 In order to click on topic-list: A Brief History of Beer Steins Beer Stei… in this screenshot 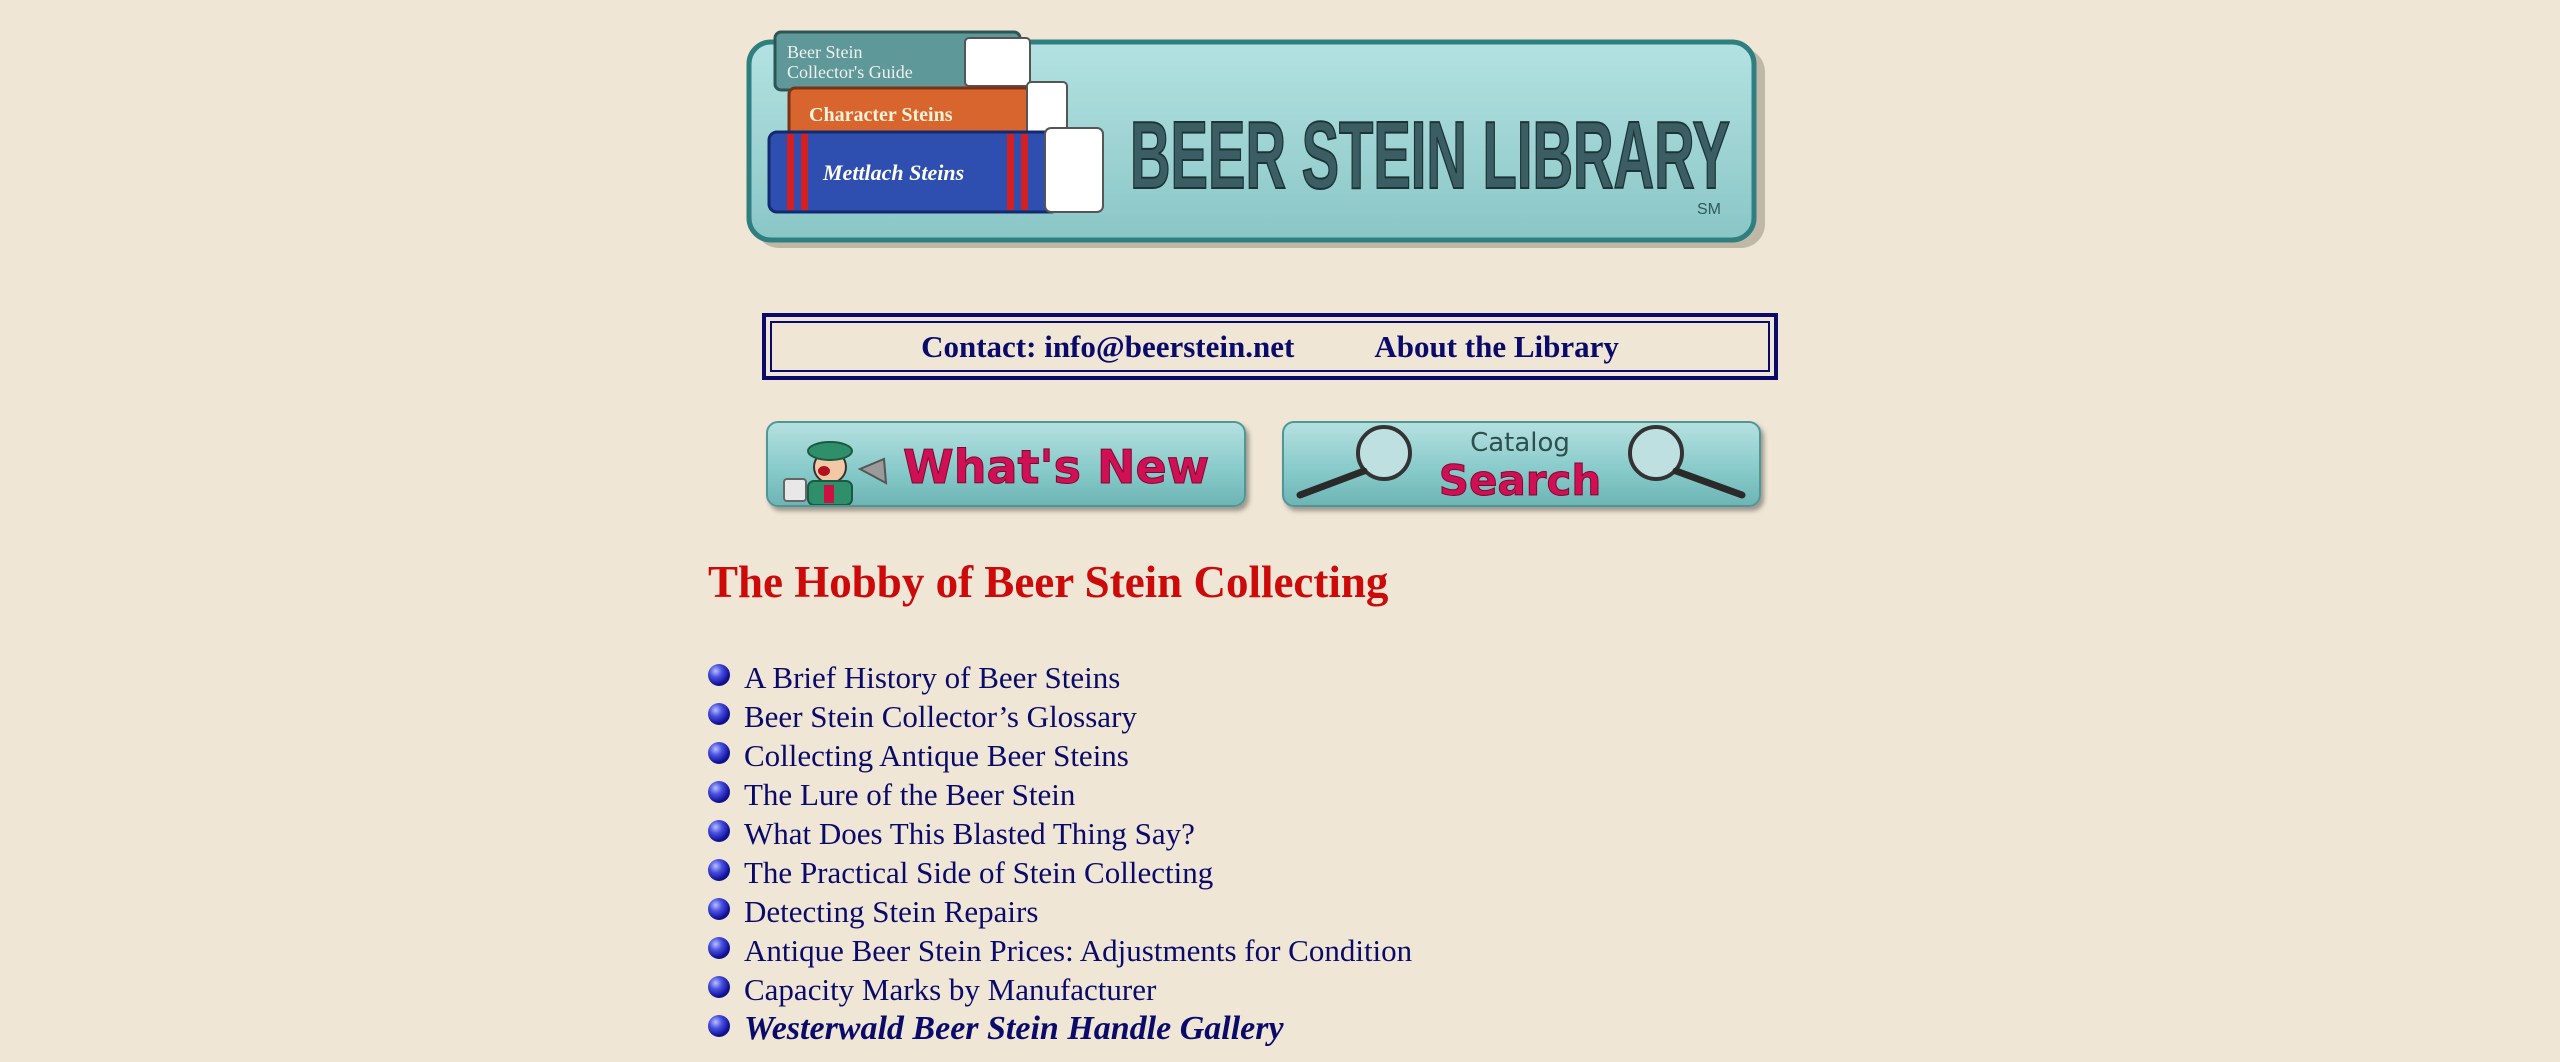, I will do `click(1060, 853)`.